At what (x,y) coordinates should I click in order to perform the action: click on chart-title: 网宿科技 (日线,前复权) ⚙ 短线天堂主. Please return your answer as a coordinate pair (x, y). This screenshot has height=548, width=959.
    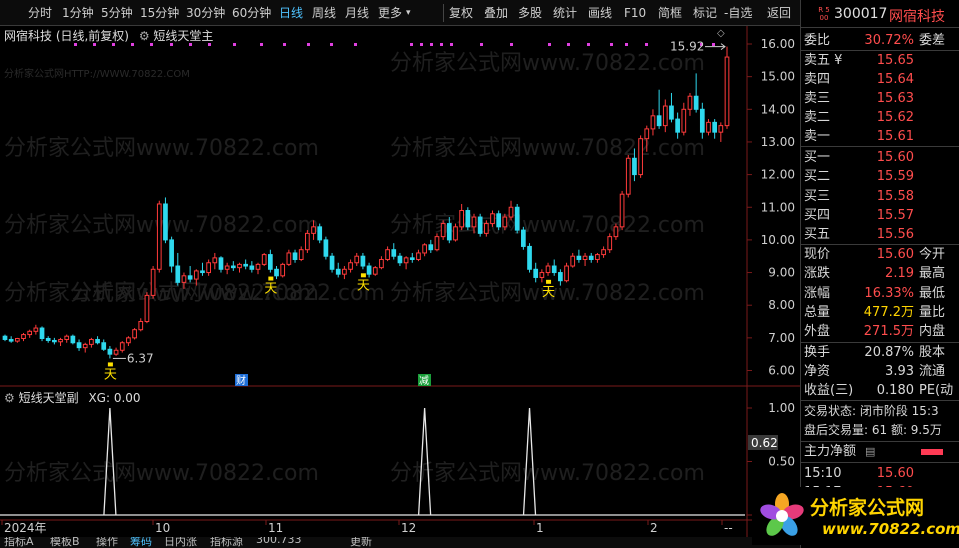
    Looking at the image, I should click on (108, 35).